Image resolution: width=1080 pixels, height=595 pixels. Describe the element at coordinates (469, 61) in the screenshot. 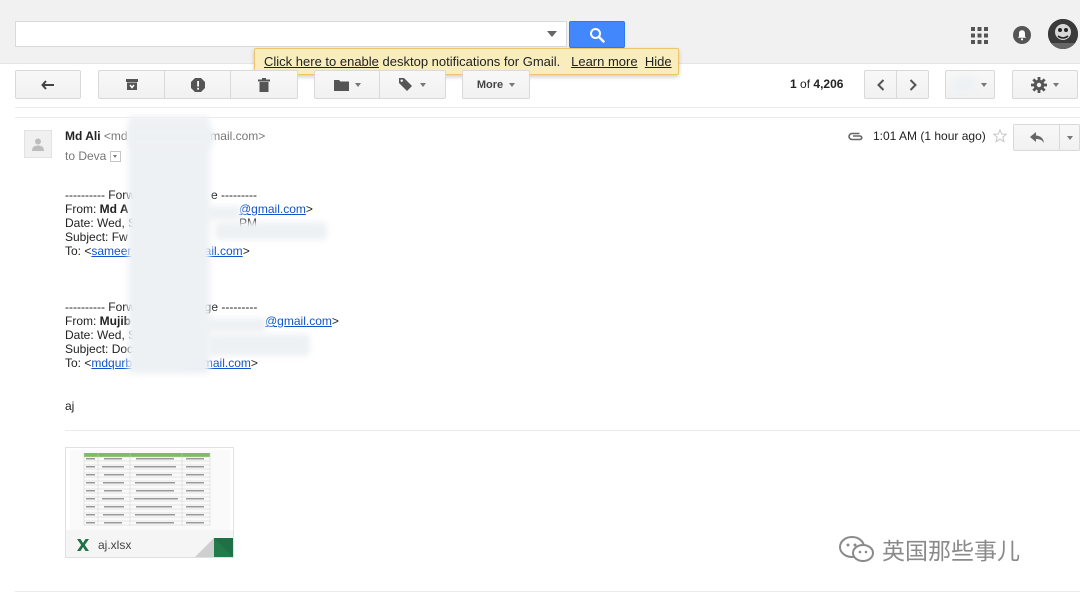

I see `banner-text: desktop notifications for Gmail.` at that location.